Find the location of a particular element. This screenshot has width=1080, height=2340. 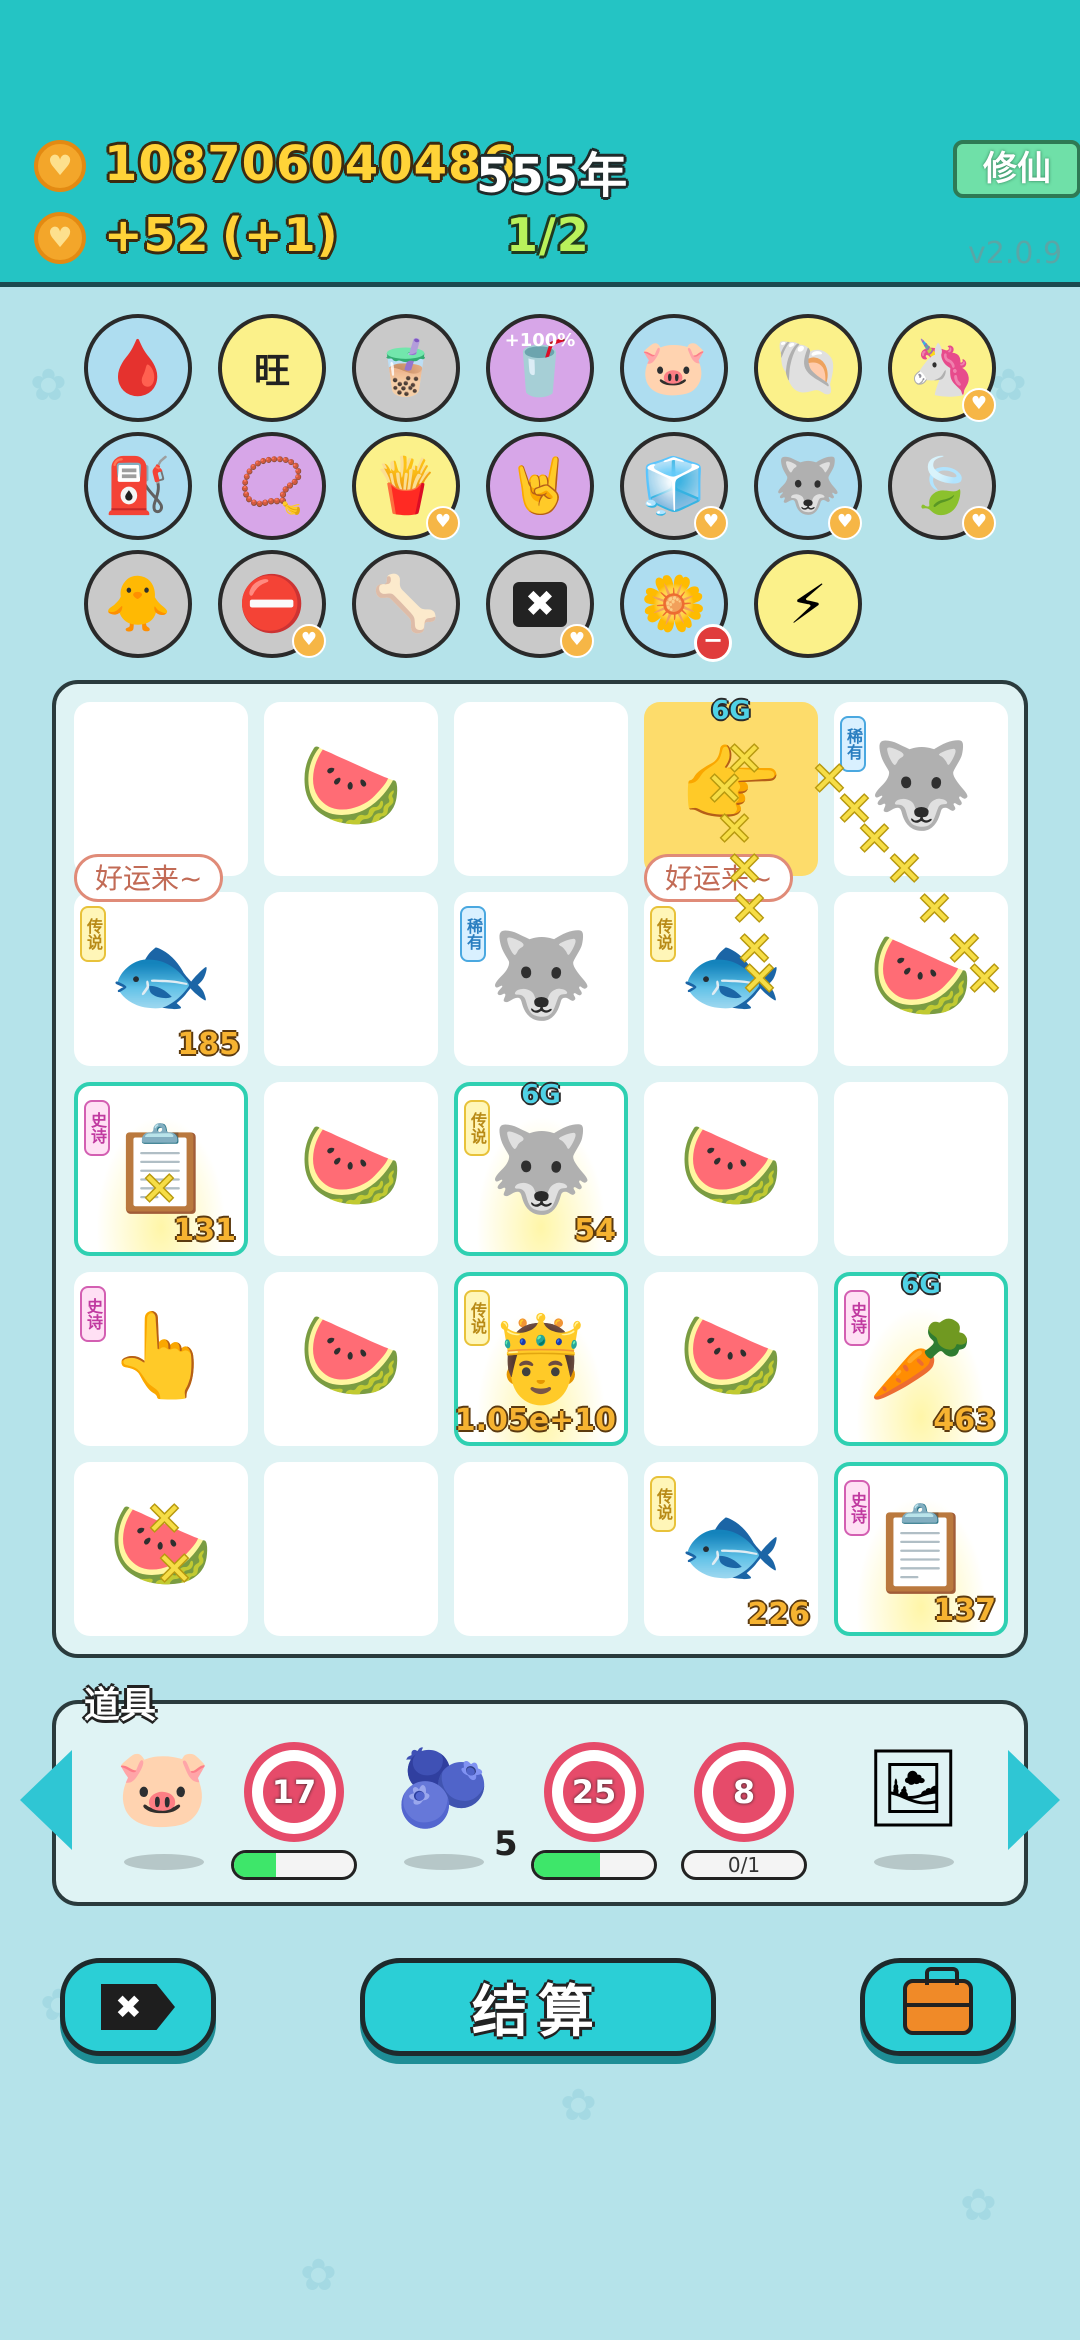

remove-tag-icon: ✖ ♥ is located at coordinates (540, 604).